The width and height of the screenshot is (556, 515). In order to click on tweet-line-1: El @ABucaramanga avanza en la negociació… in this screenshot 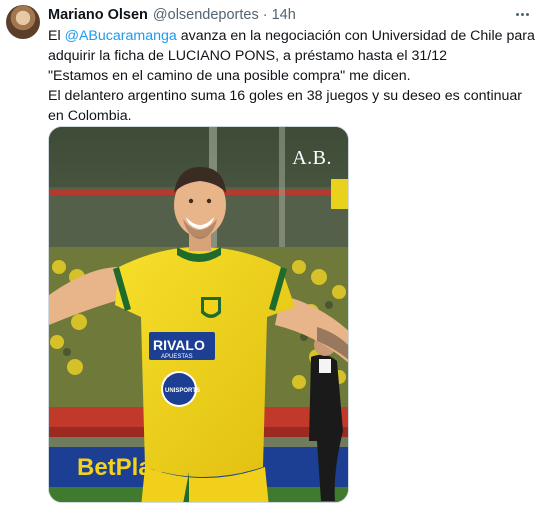, I will do `click(298, 36)`.